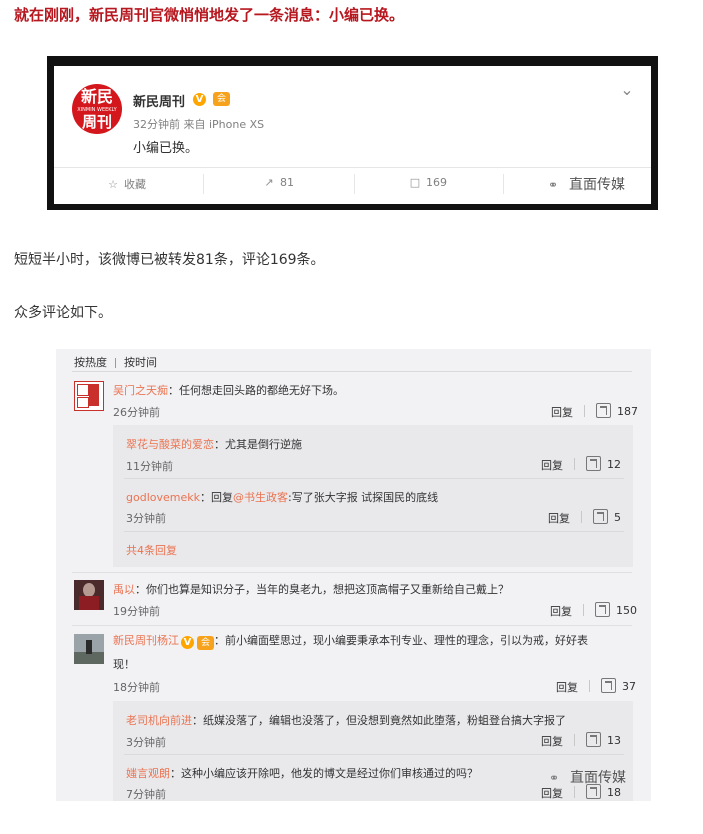 This screenshot has height=834, width=703. What do you see at coordinates (199, 124) in the screenshot?
I see `post-meta: 32分钟前 来自 iPhone XS` at bounding box center [199, 124].